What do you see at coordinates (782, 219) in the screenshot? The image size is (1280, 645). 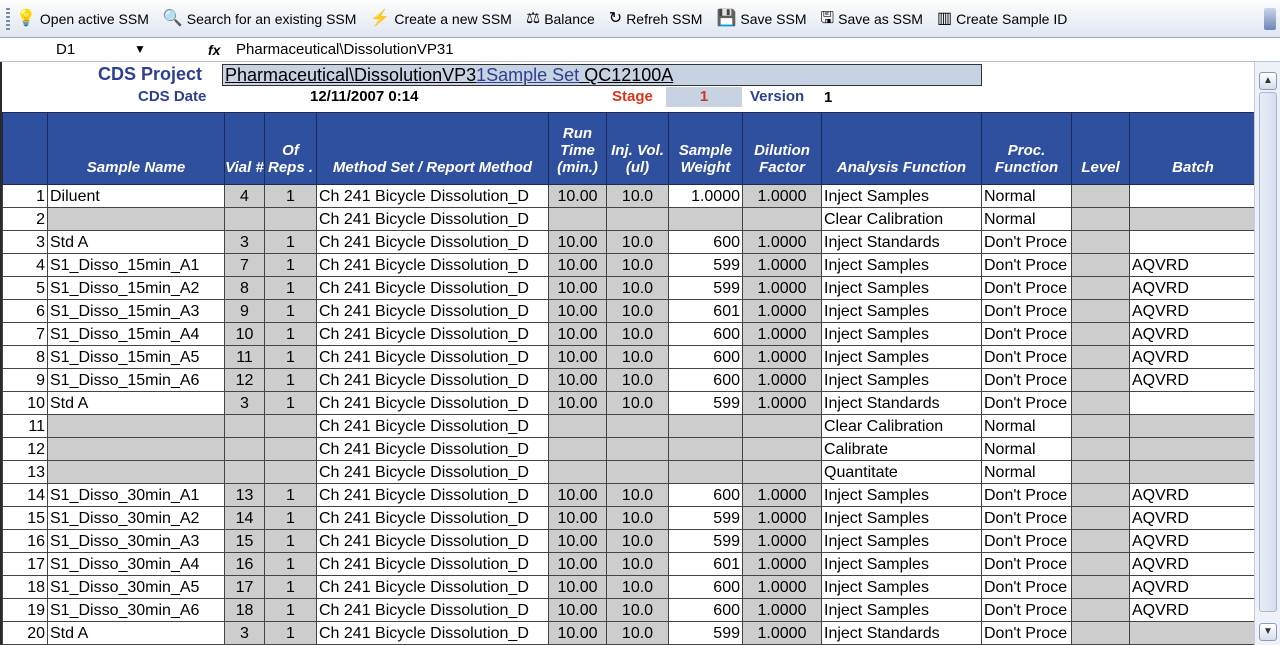 I see `dilution-cell` at bounding box center [782, 219].